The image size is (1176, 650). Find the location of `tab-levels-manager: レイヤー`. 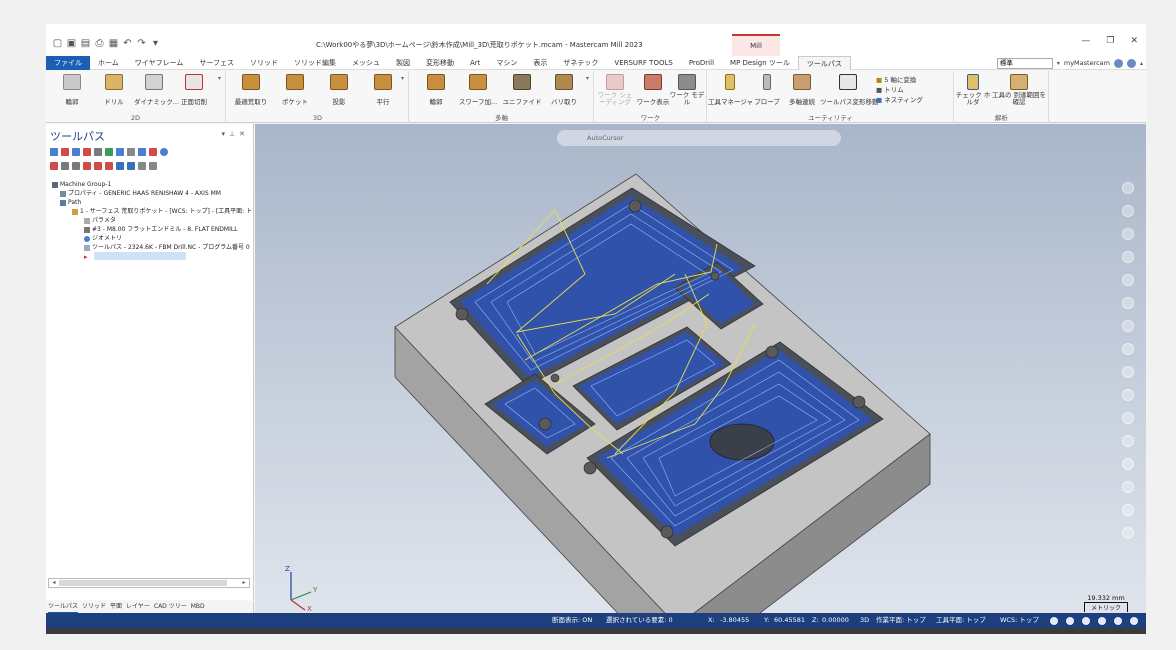

tab-levels-manager: レイヤー is located at coordinates (138, 607).